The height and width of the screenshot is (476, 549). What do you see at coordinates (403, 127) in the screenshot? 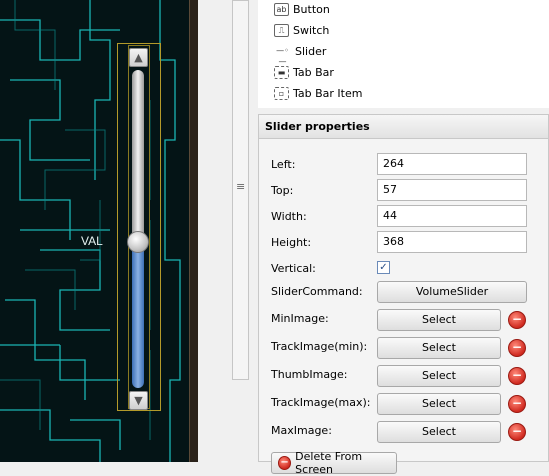
I see `panel-title: Slider properties` at bounding box center [403, 127].